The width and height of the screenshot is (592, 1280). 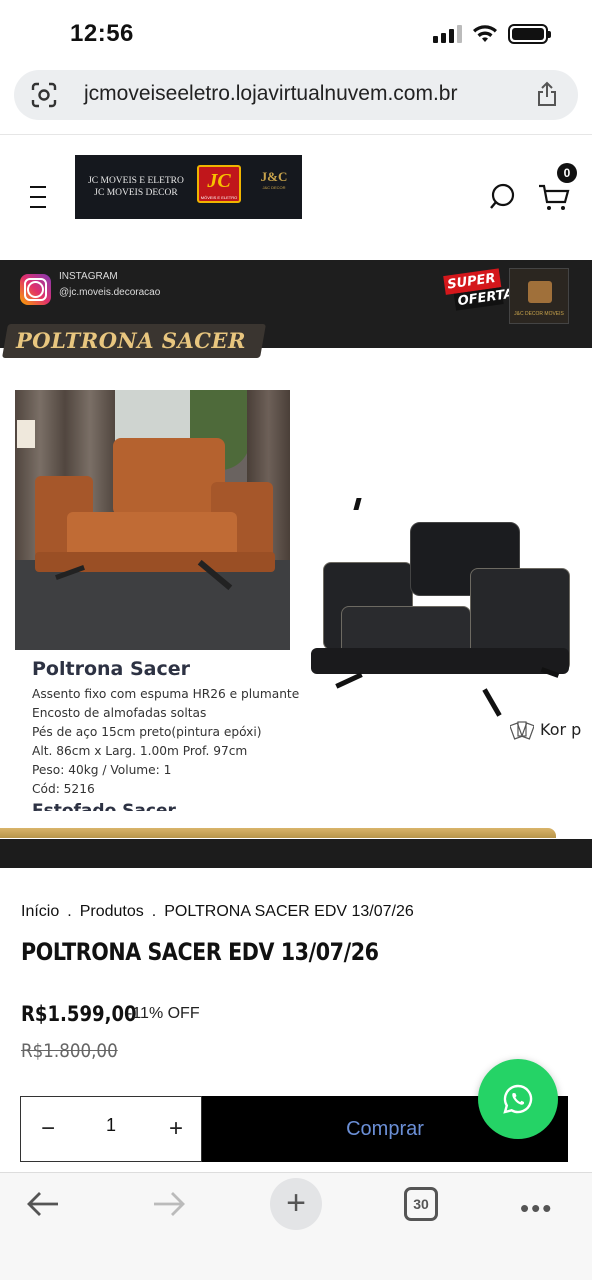 What do you see at coordinates (136, 181) in the screenshot?
I see `logo-line-1: JC MOVEIS E ELETRO` at bounding box center [136, 181].